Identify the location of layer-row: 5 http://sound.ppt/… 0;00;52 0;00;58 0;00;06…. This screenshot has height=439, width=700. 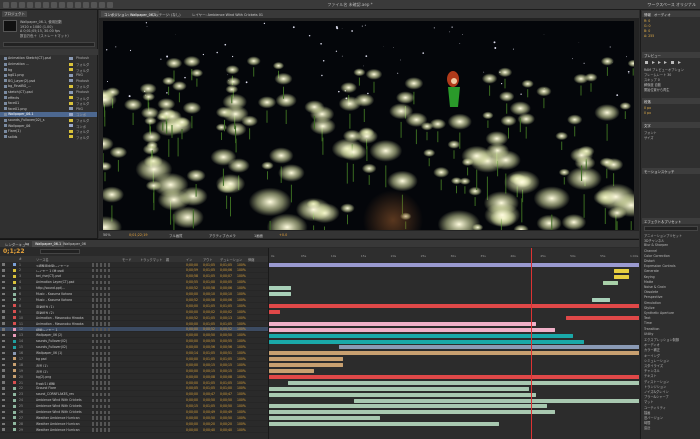
(134, 289).